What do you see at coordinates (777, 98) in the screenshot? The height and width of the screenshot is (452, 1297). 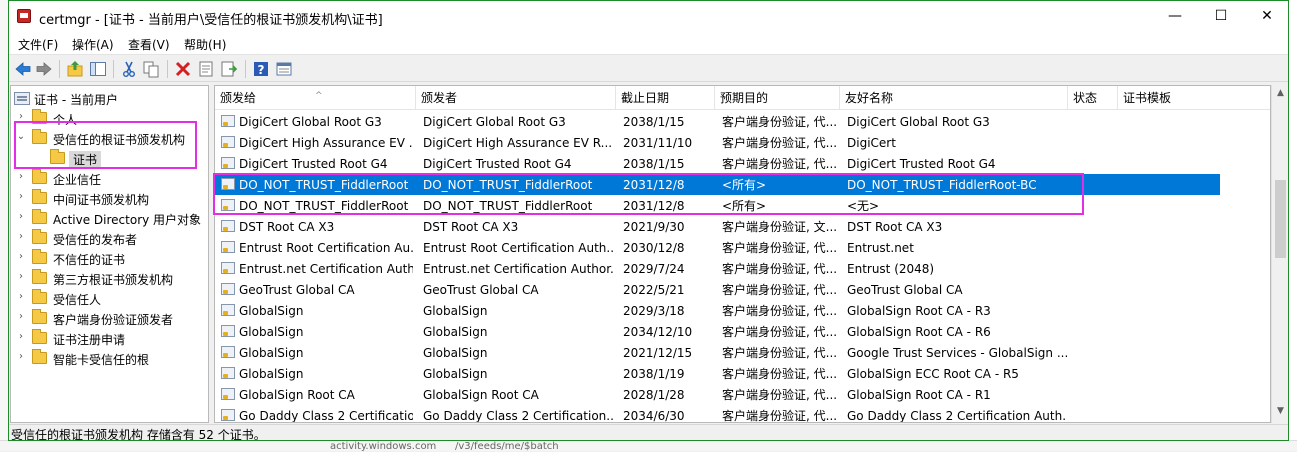 I see `column-header-purposes: 预期目的` at bounding box center [777, 98].